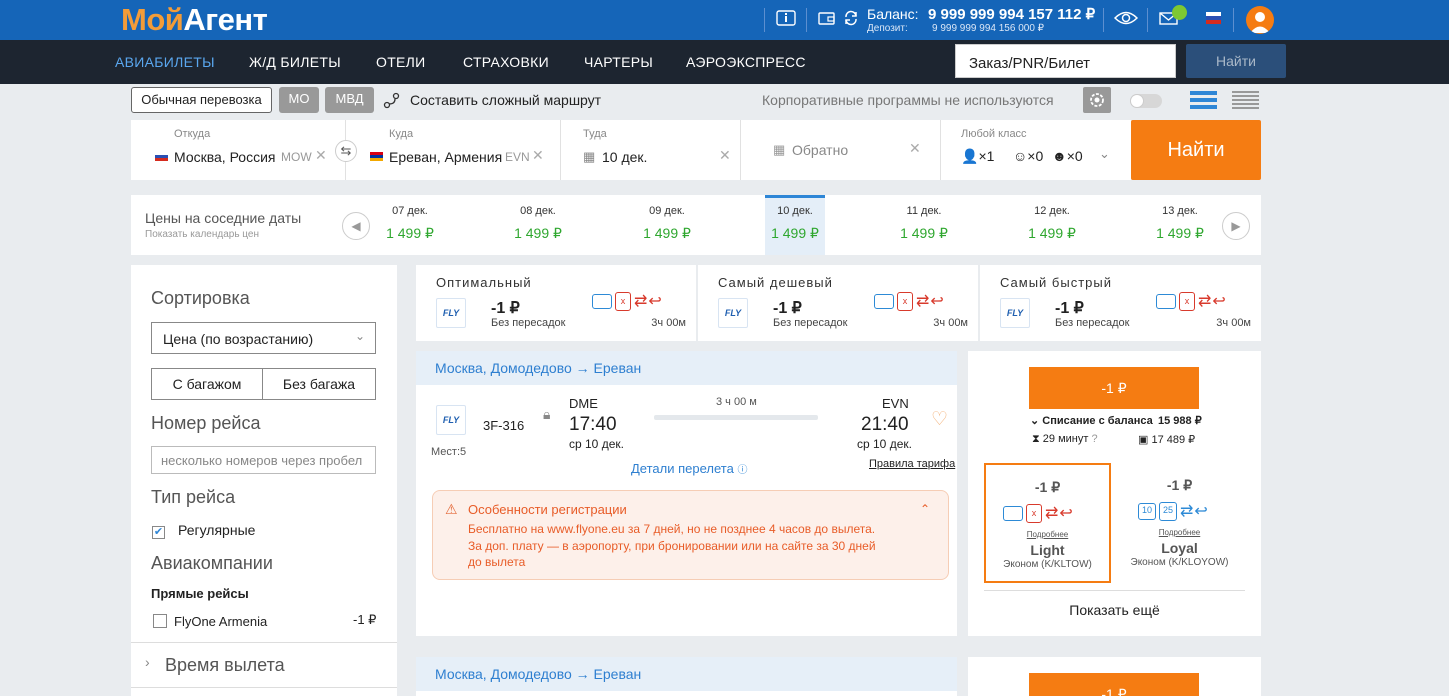 The image size is (1449, 696). What do you see at coordinates (401, 134) in the screenshot?
I see `to-label: Куда` at bounding box center [401, 134].